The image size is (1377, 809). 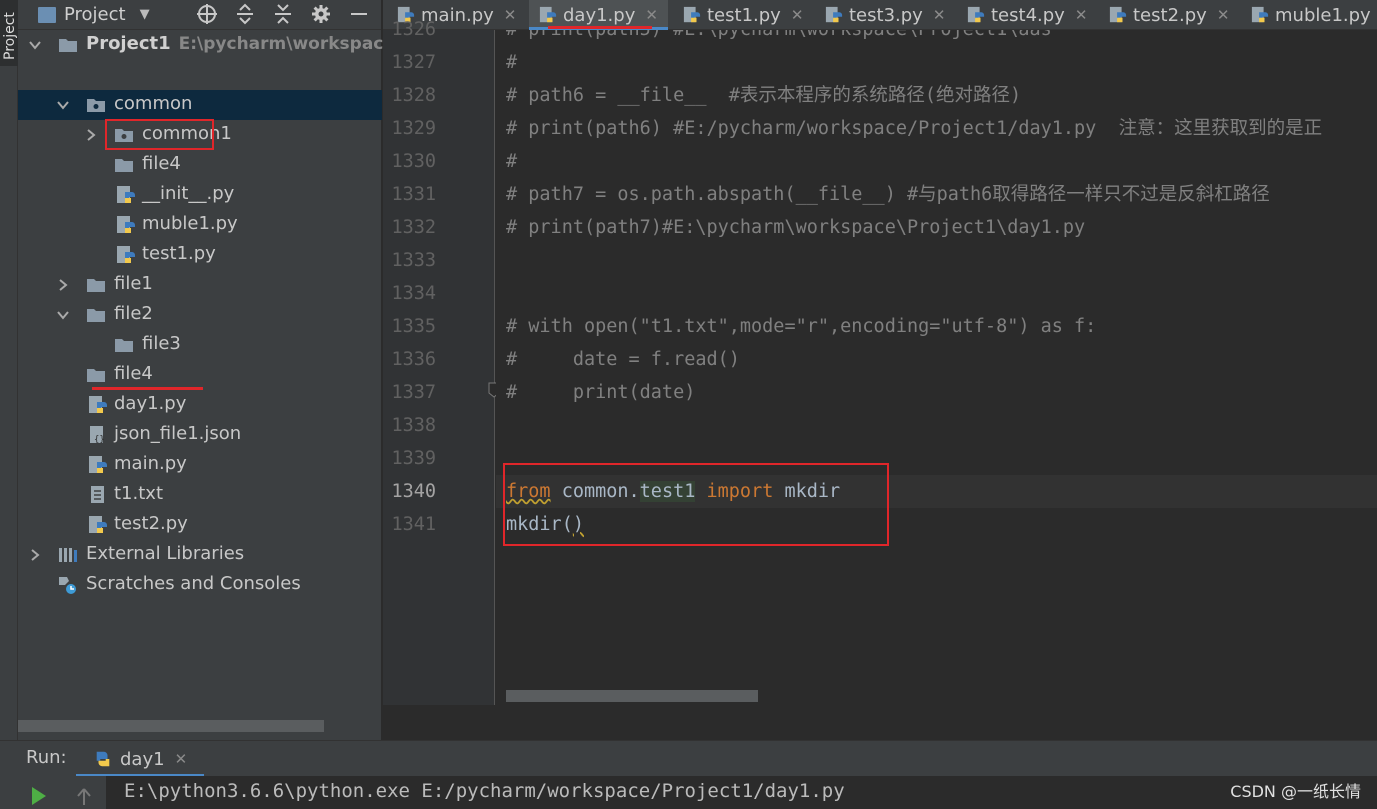 What do you see at coordinates (599, 15) in the screenshot?
I see `tab-label: day1.py` at bounding box center [599, 15].